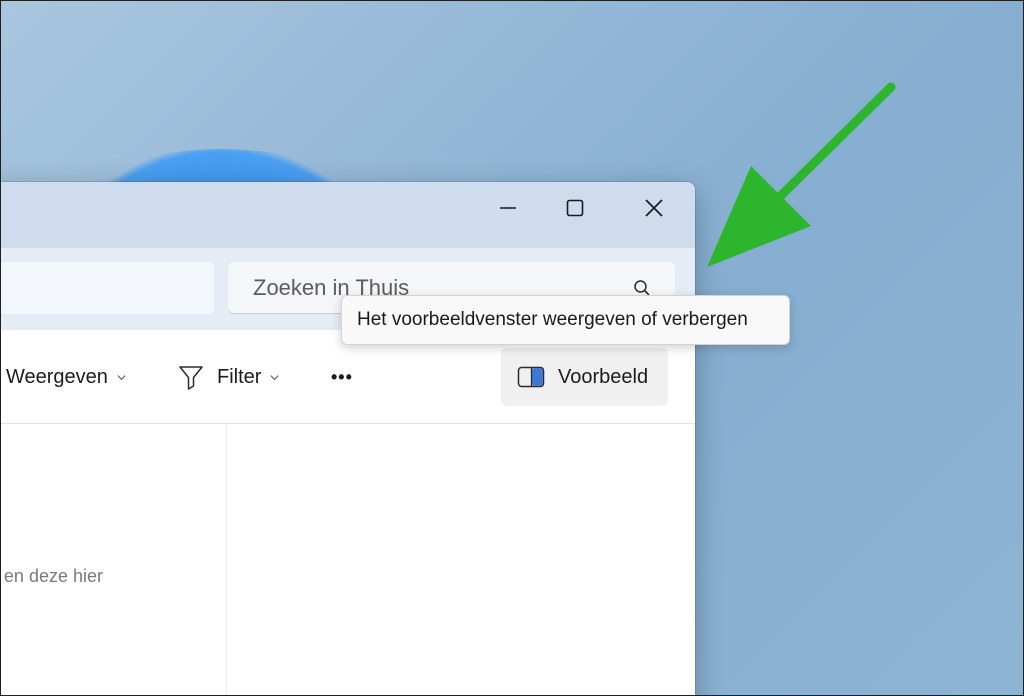  I want to click on preview-pane-button: Voorbeeld, so click(584, 377).